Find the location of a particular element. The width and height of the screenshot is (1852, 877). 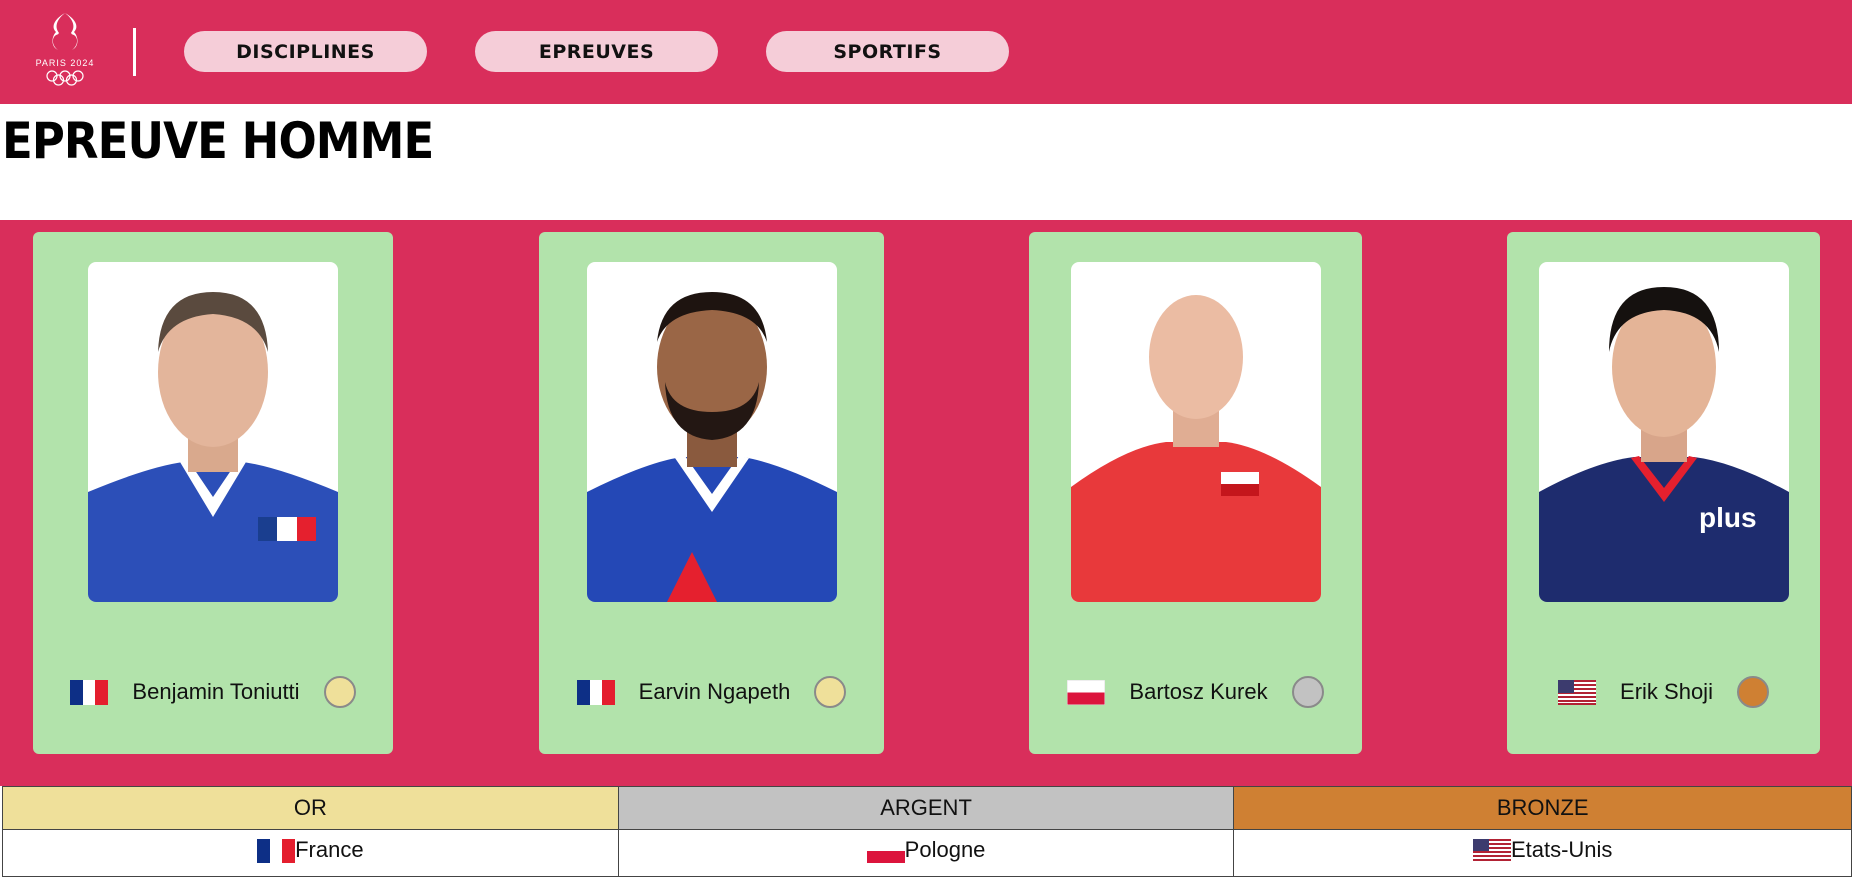

svg-text: plus is located at coordinates (1728, 517).